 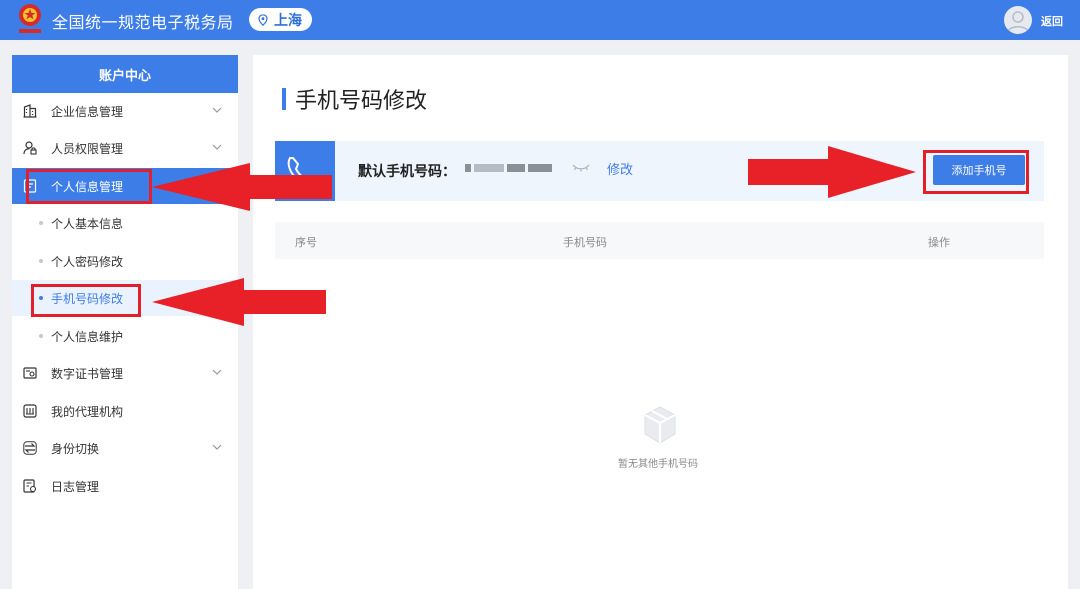 What do you see at coordinates (125, 486) in the screenshot?
I see `sidebar-item-log: 日志管理` at bounding box center [125, 486].